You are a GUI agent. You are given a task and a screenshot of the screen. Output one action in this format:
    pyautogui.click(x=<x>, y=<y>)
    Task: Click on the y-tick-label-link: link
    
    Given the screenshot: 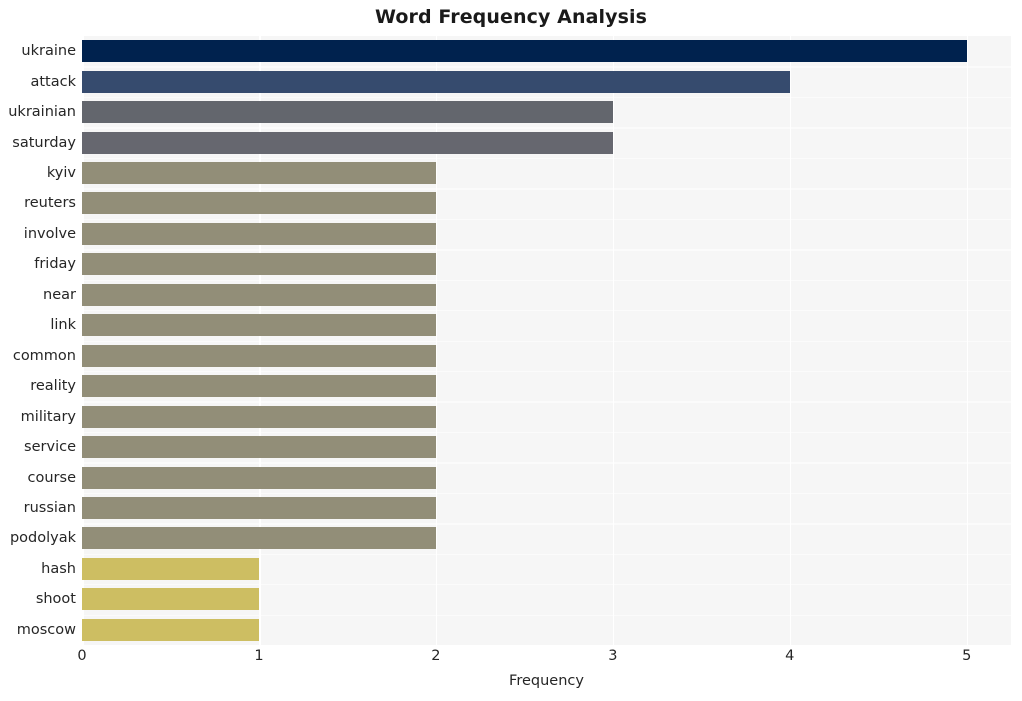 What is the action you would take?
    pyautogui.click(x=63, y=325)
    